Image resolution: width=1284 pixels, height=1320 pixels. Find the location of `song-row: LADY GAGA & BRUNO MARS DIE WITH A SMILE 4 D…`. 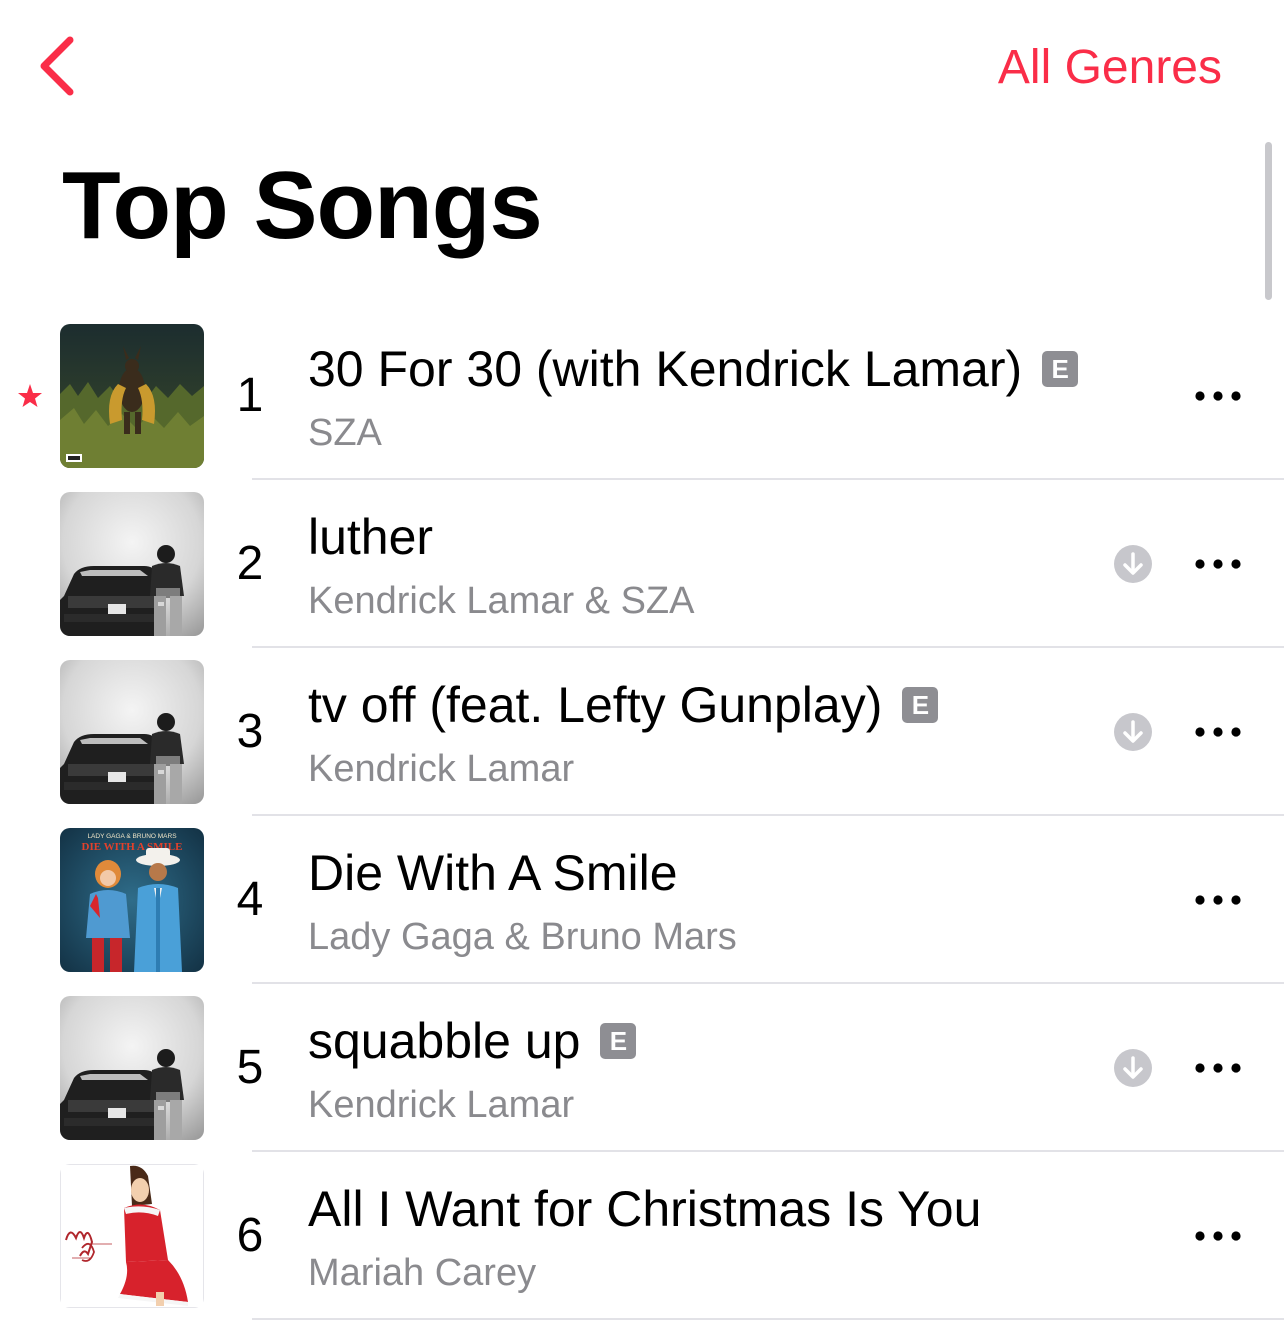

song-row: LADY GAGA & BRUNO MARS DIE WITH A SMILE 4 D… is located at coordinates (642, 900).